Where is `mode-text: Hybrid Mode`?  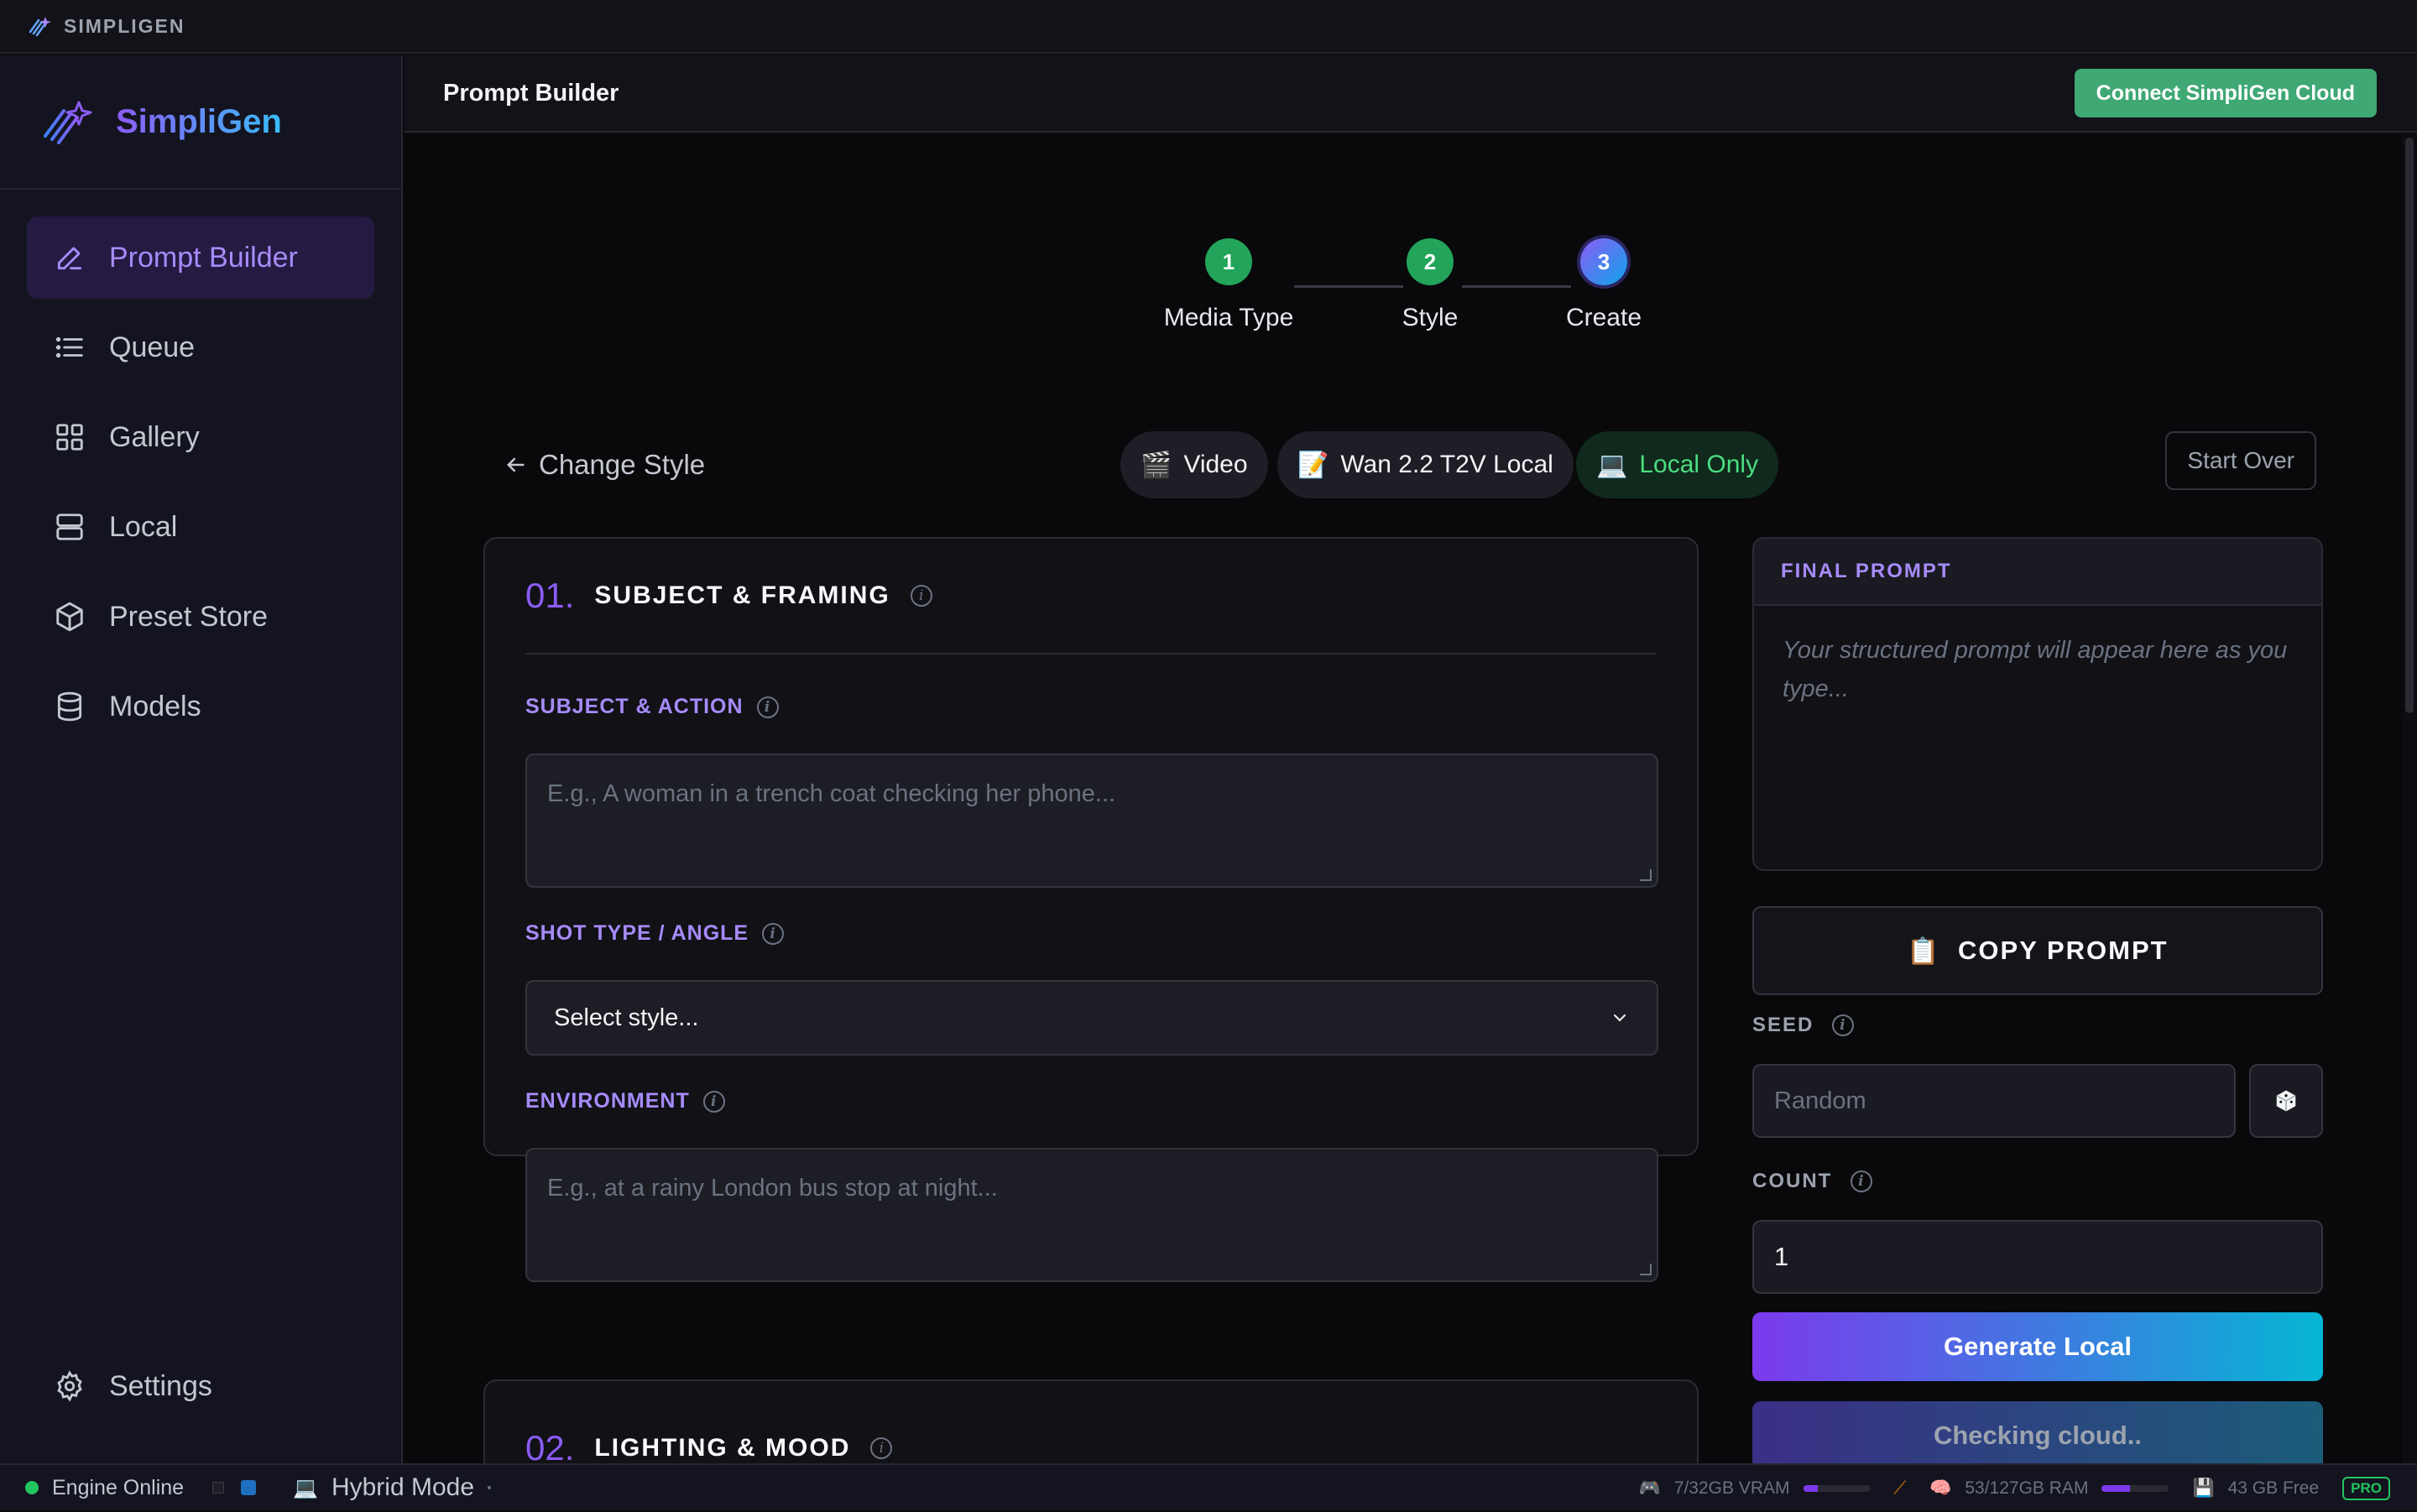
mode-text: Hybrid Mode is located at coordinates (403, 1487).